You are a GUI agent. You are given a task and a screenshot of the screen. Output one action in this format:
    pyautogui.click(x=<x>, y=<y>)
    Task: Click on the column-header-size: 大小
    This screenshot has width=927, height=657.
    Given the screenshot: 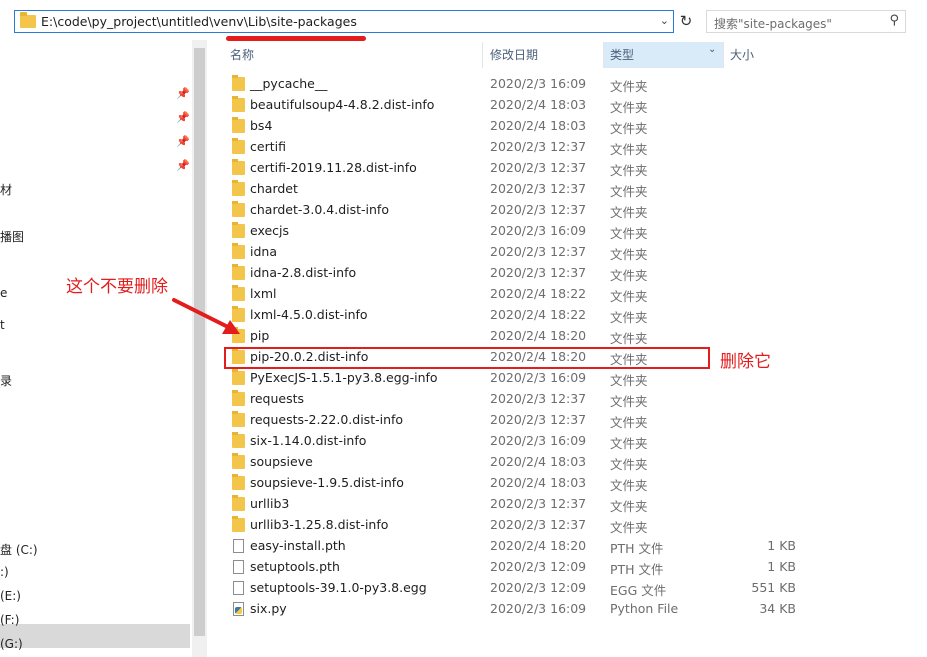 What is the action you would take?
    pyautogui.click(x=742, y=55)
    